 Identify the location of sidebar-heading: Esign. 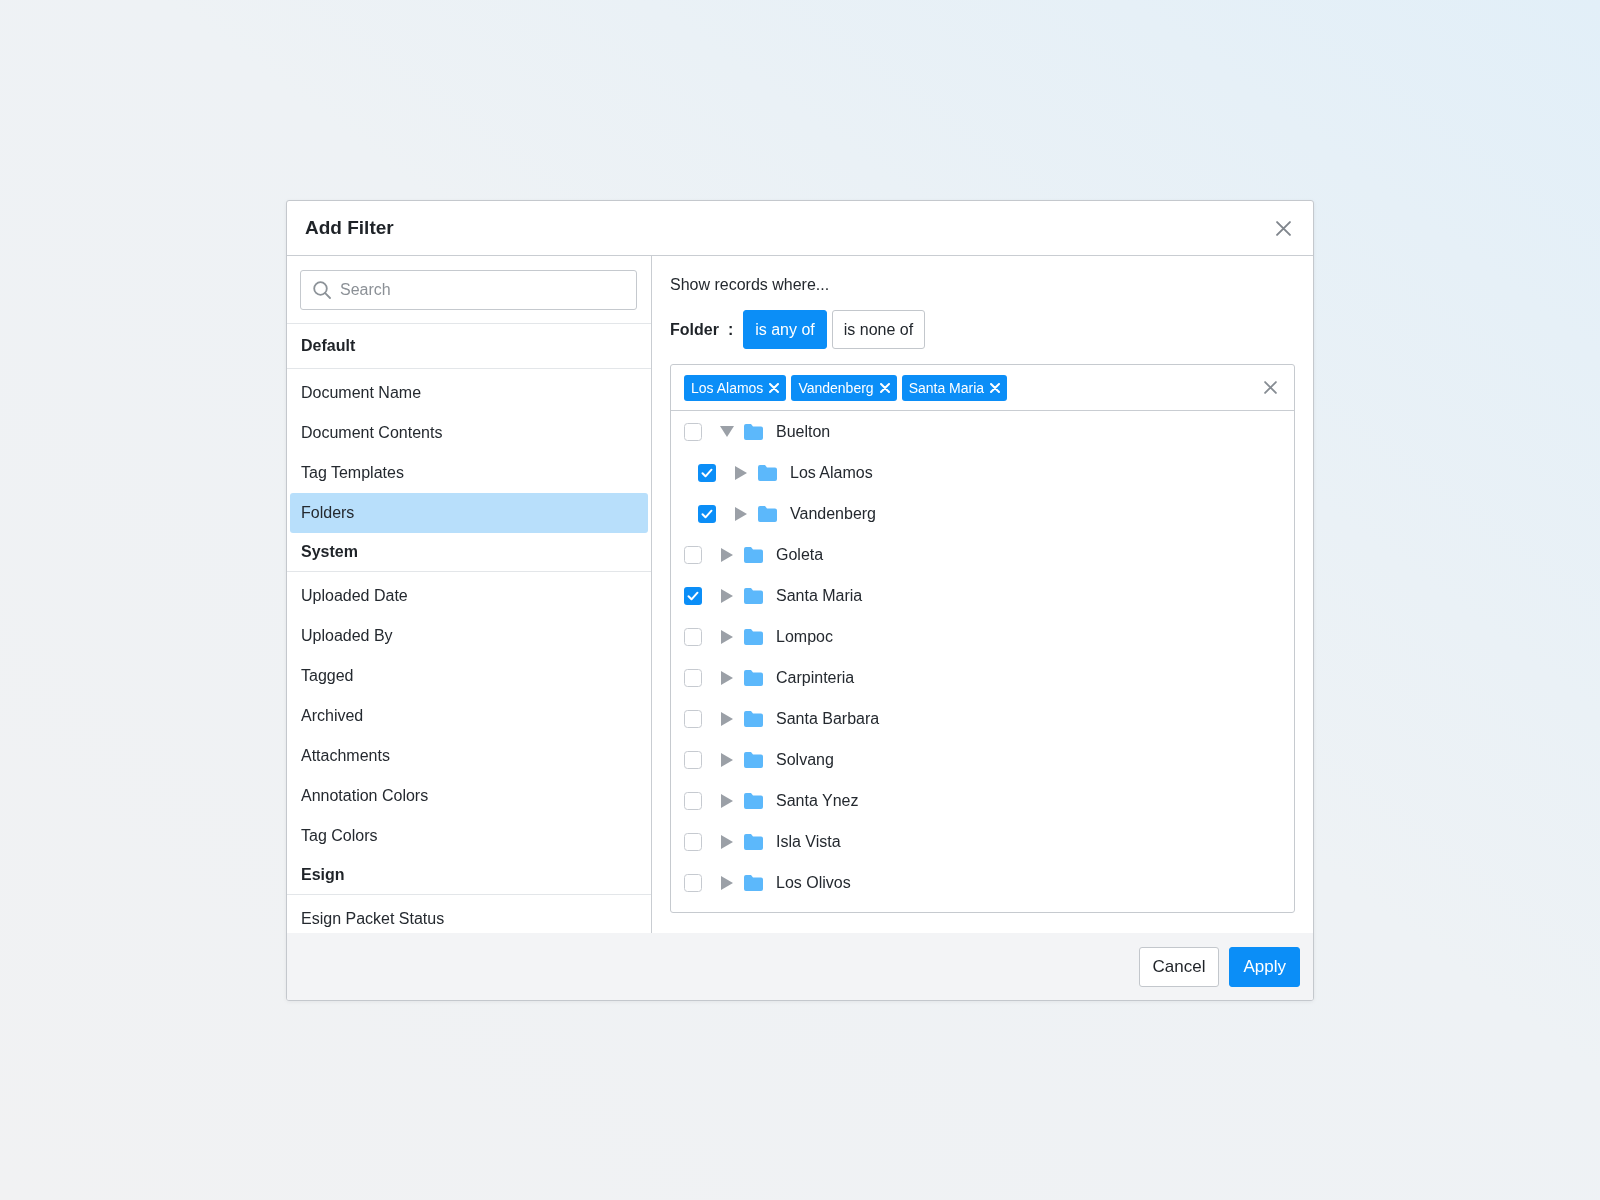
(323, 875).